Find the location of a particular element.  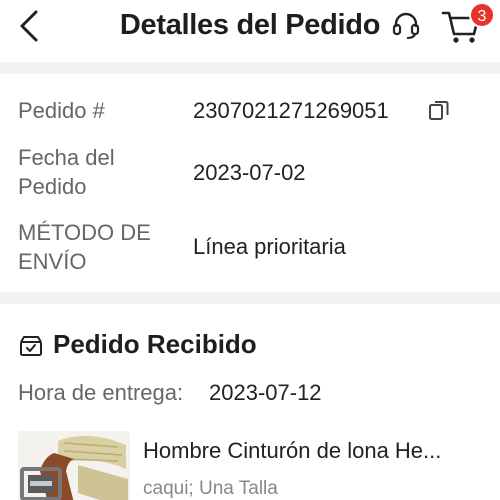

box-check-icon is located at coordinates (31, 346).